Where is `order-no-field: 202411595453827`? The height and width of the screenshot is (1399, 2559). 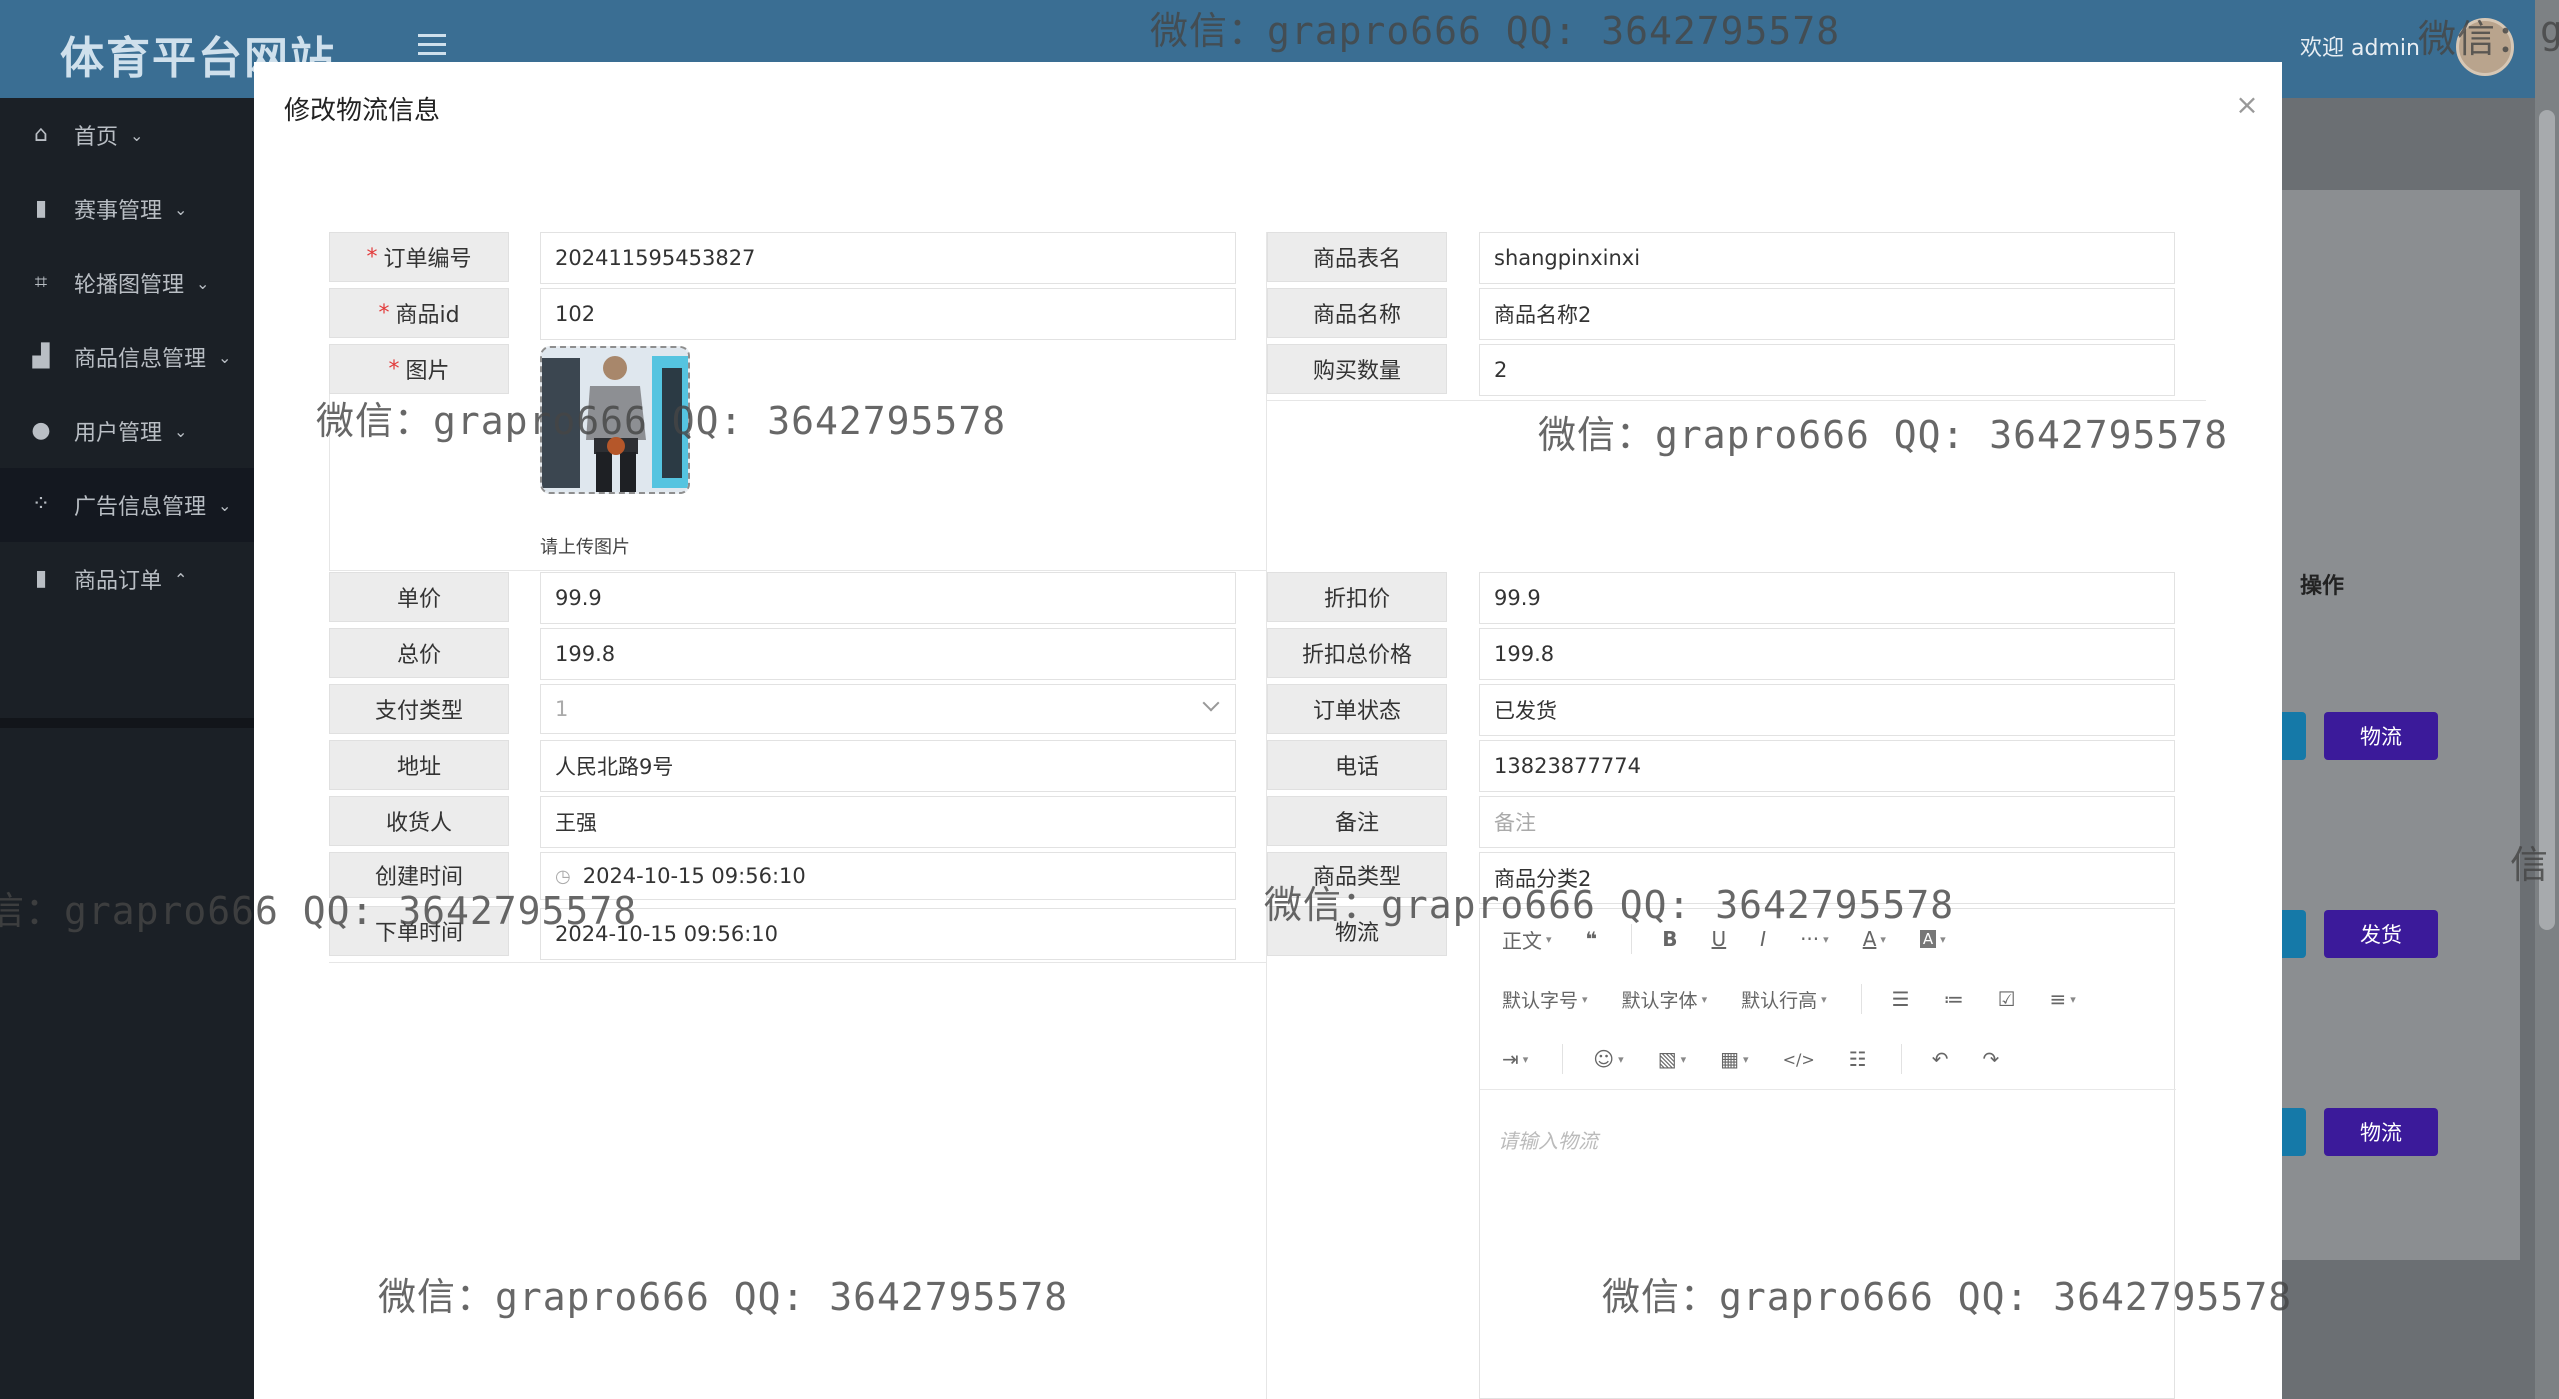 order-no-field: 202411595453827 is located at coordinates (888, 258).